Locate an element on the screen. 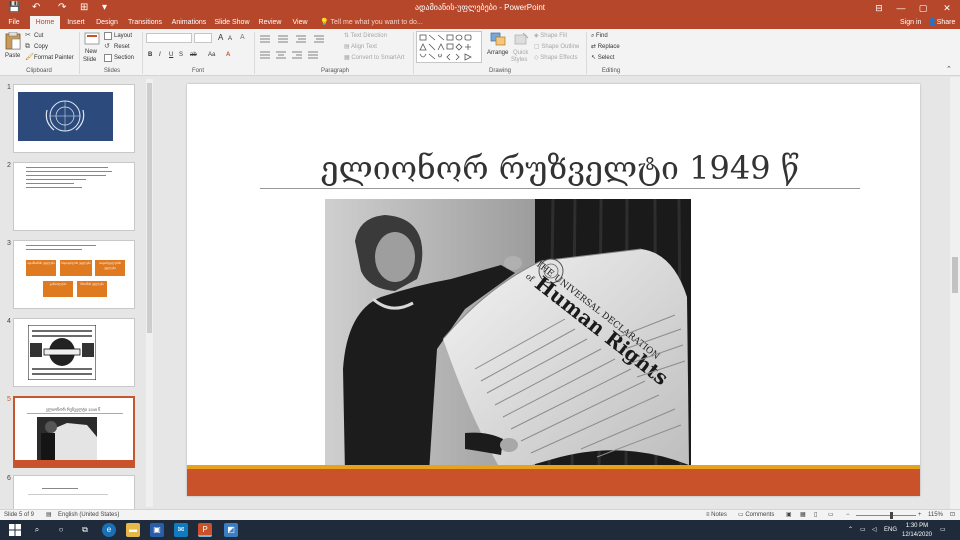 This screenshot has height=540, width=960. powerpoint-taskbar-icon: P is located at coordinates (205, 530).